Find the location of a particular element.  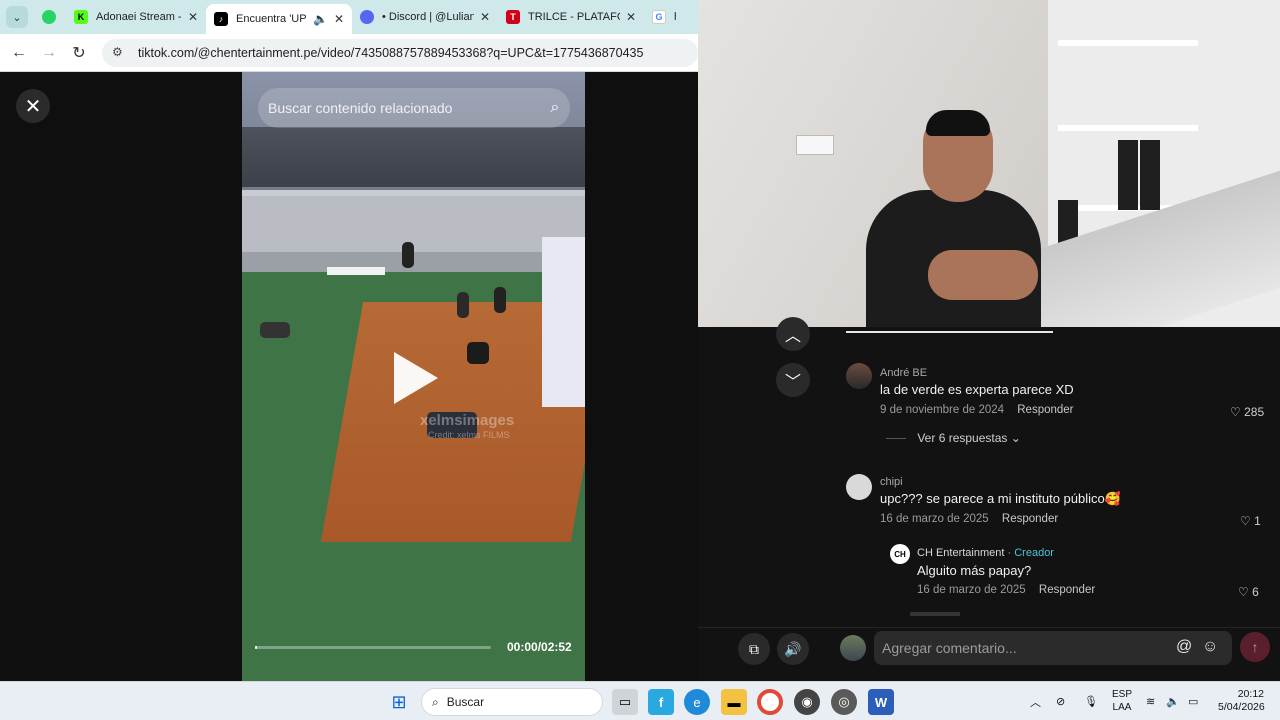

heart-icon: ♡ is located at coordinates (1235, 412).